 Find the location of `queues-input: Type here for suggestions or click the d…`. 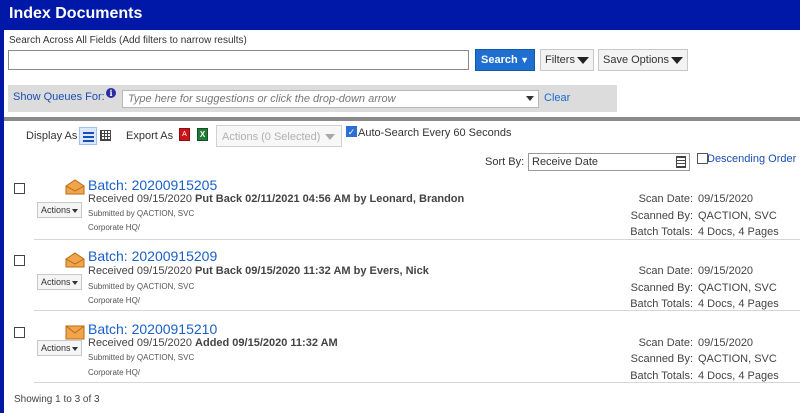

queues-input: Type here for suggestions or click the d… is located at coordinates (330, 99).